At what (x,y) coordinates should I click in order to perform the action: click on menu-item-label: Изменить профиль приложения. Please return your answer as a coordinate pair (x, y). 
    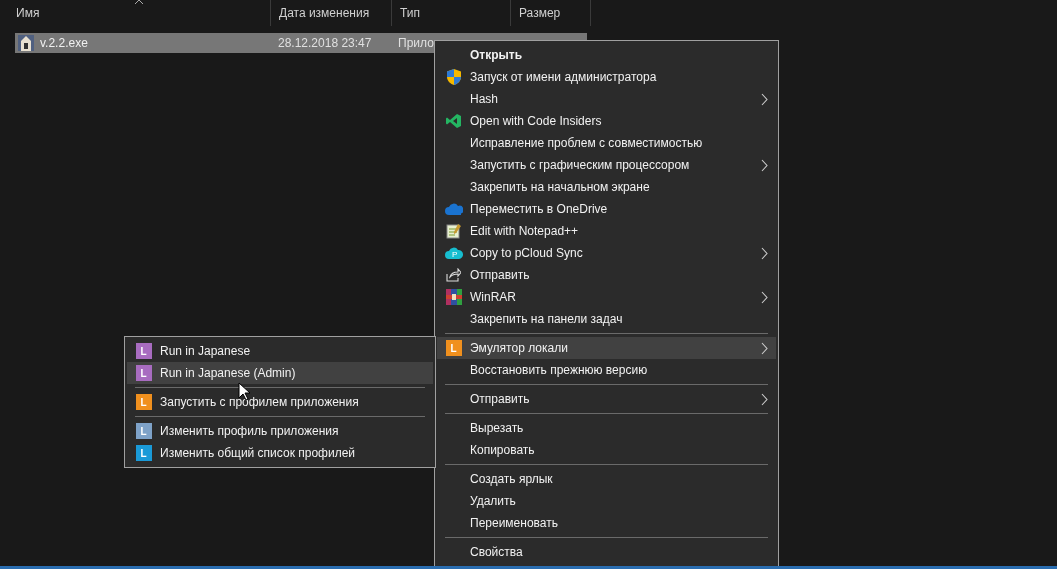
    Looking at the image, I should click on (249, 431).